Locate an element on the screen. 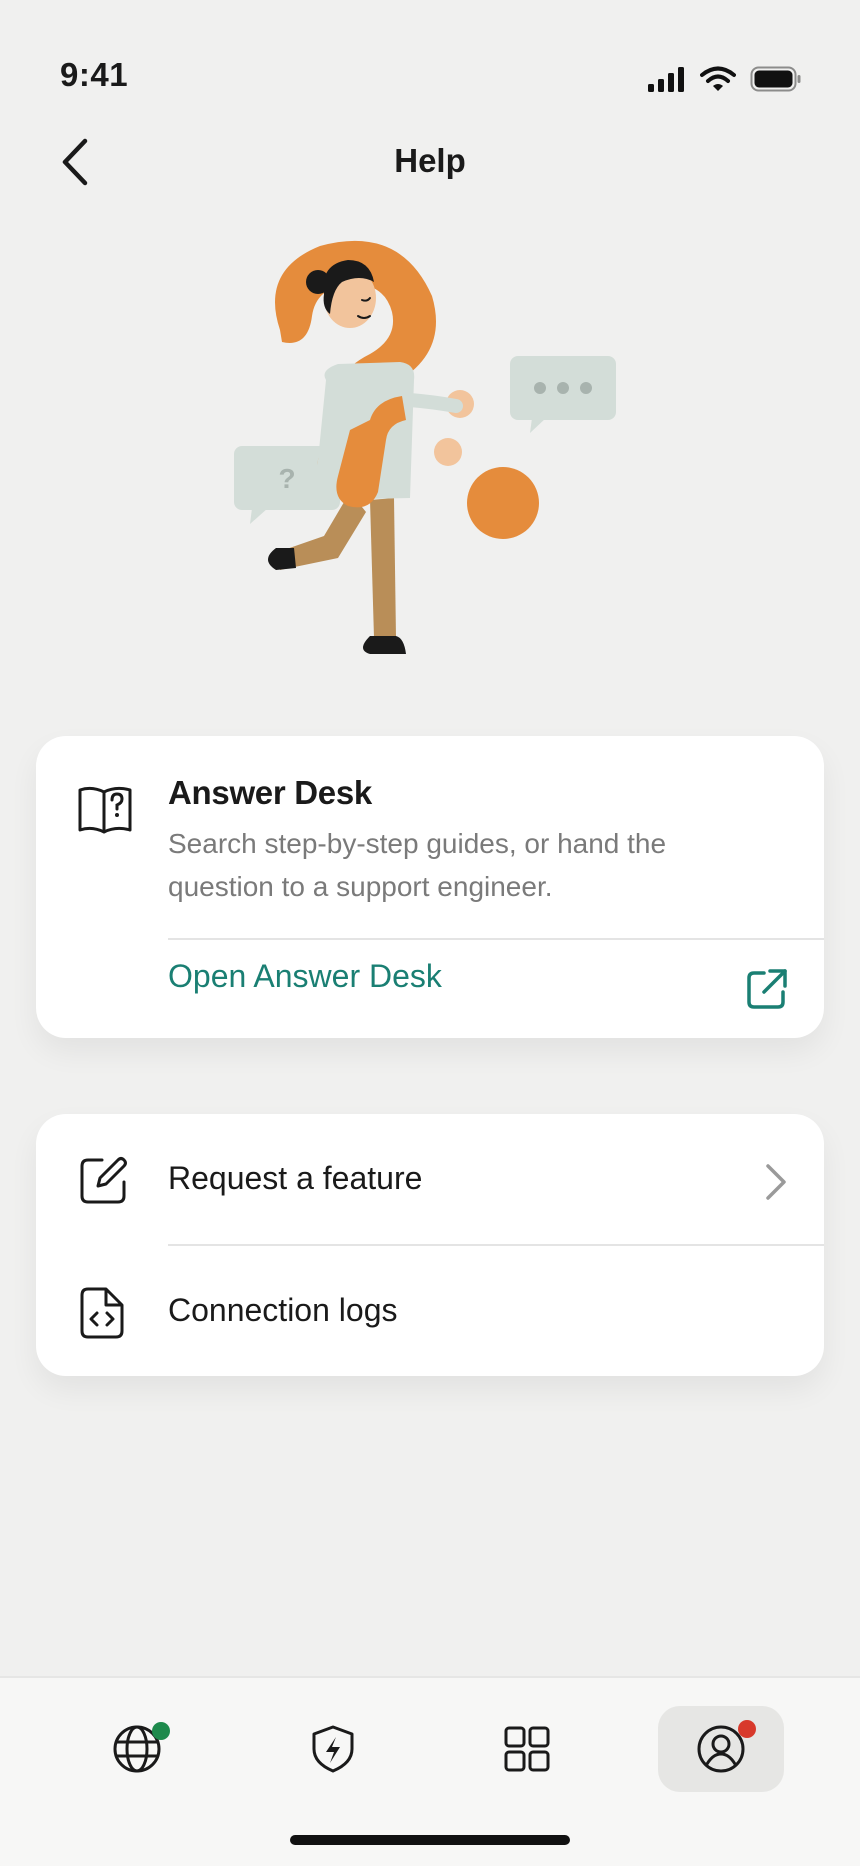  connection-logs-label: Connection logs is located at coordinates (283, 1310).